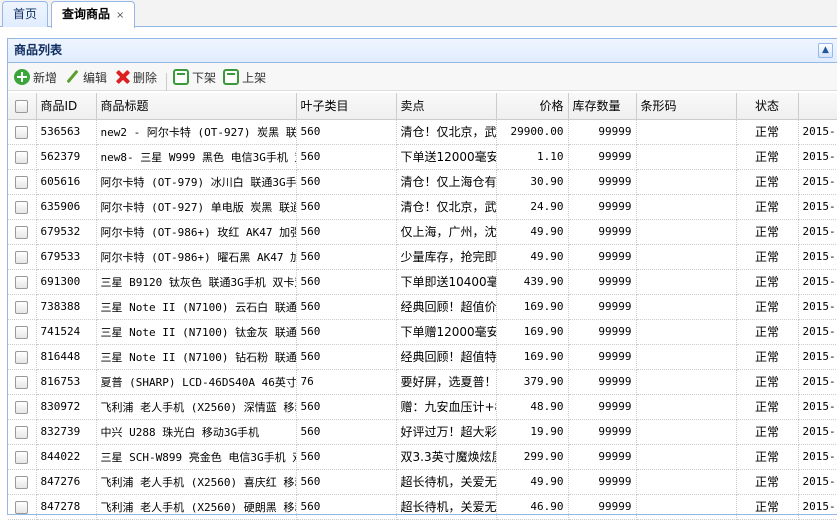  What do you see at coordinates (246, 77) in the screenshot?
I see `on-shelf-button: 上架` at bounding box center [246, 77].